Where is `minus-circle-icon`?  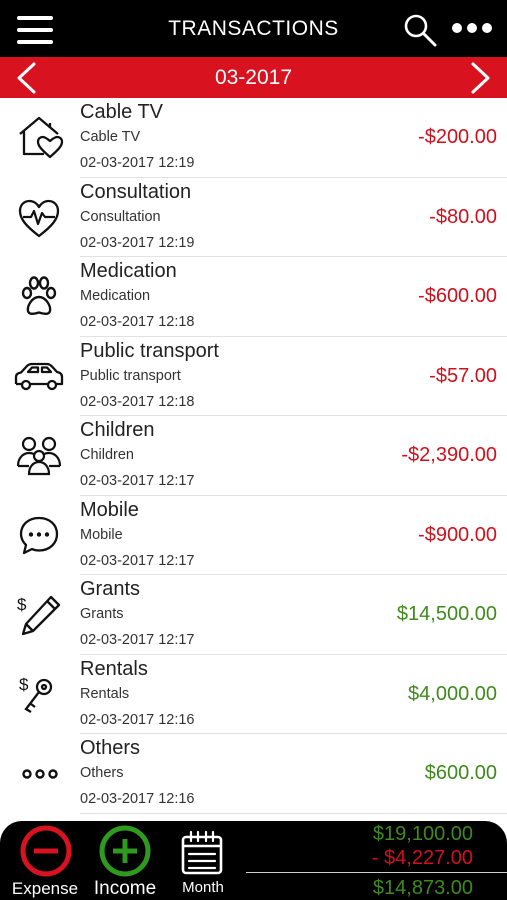
minus-circle-icon is located at coordinates (46, 853).